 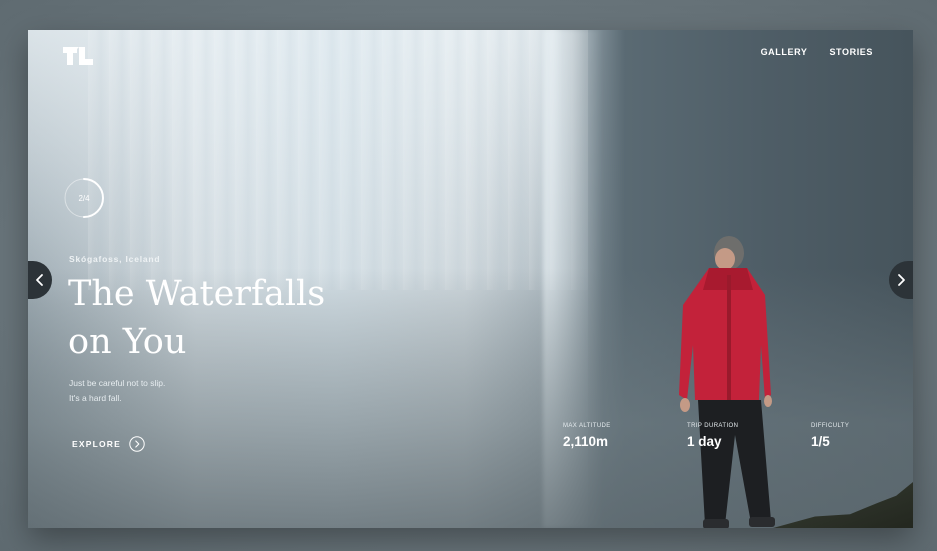 I want to click on explore-label: EXPLORE, so click(x=97, y=444).